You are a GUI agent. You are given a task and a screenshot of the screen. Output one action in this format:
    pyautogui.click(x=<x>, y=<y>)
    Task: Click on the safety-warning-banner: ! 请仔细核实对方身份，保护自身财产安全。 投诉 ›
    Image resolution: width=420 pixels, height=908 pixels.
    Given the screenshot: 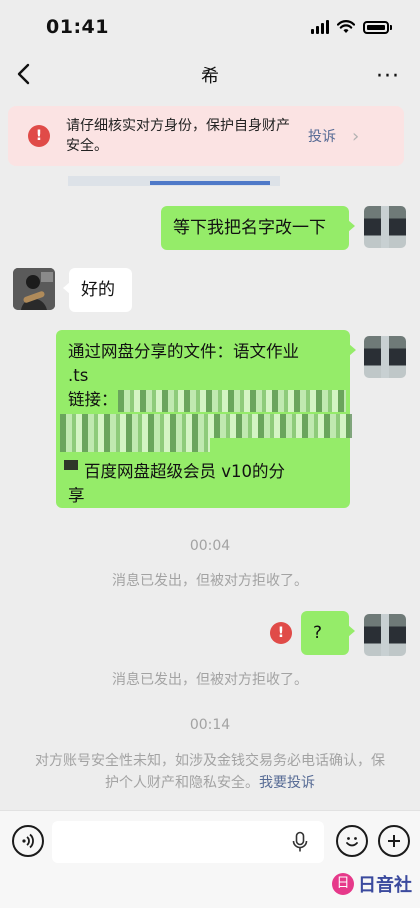 What is the action you would take?
    pyautogui.click(x=206, y=136)
    